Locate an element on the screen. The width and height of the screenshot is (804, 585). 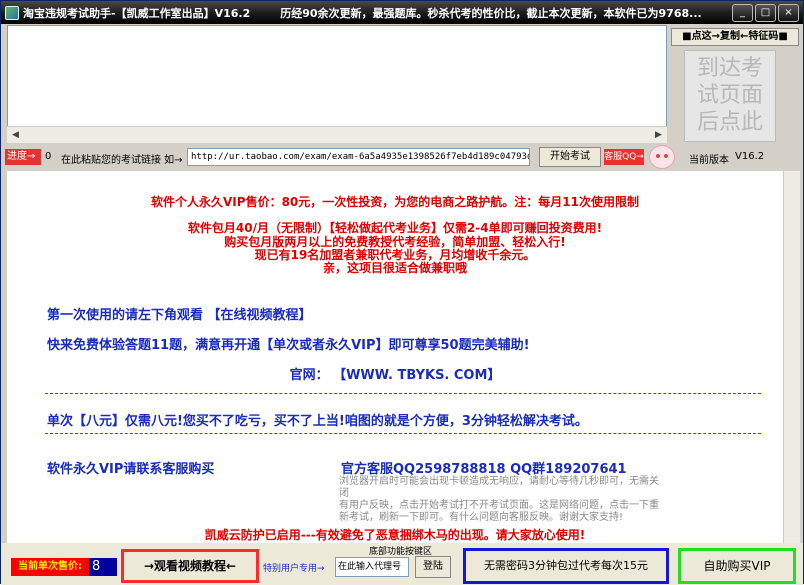
no-password-exam-button: 无需密码3分钟包过代考每次15元 is located at coordinates (566, 566).